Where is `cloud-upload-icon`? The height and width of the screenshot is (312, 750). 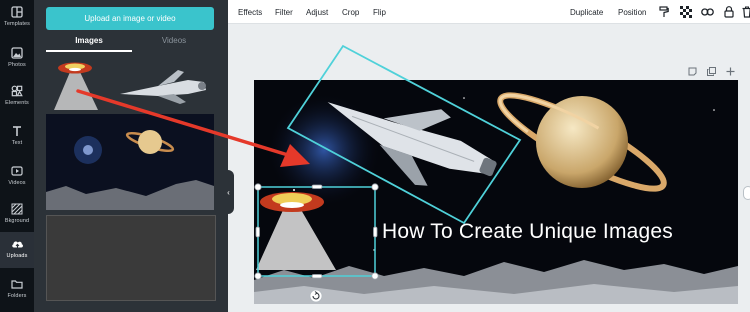
cloud-upload-icon is located at coordinates (17, 243).